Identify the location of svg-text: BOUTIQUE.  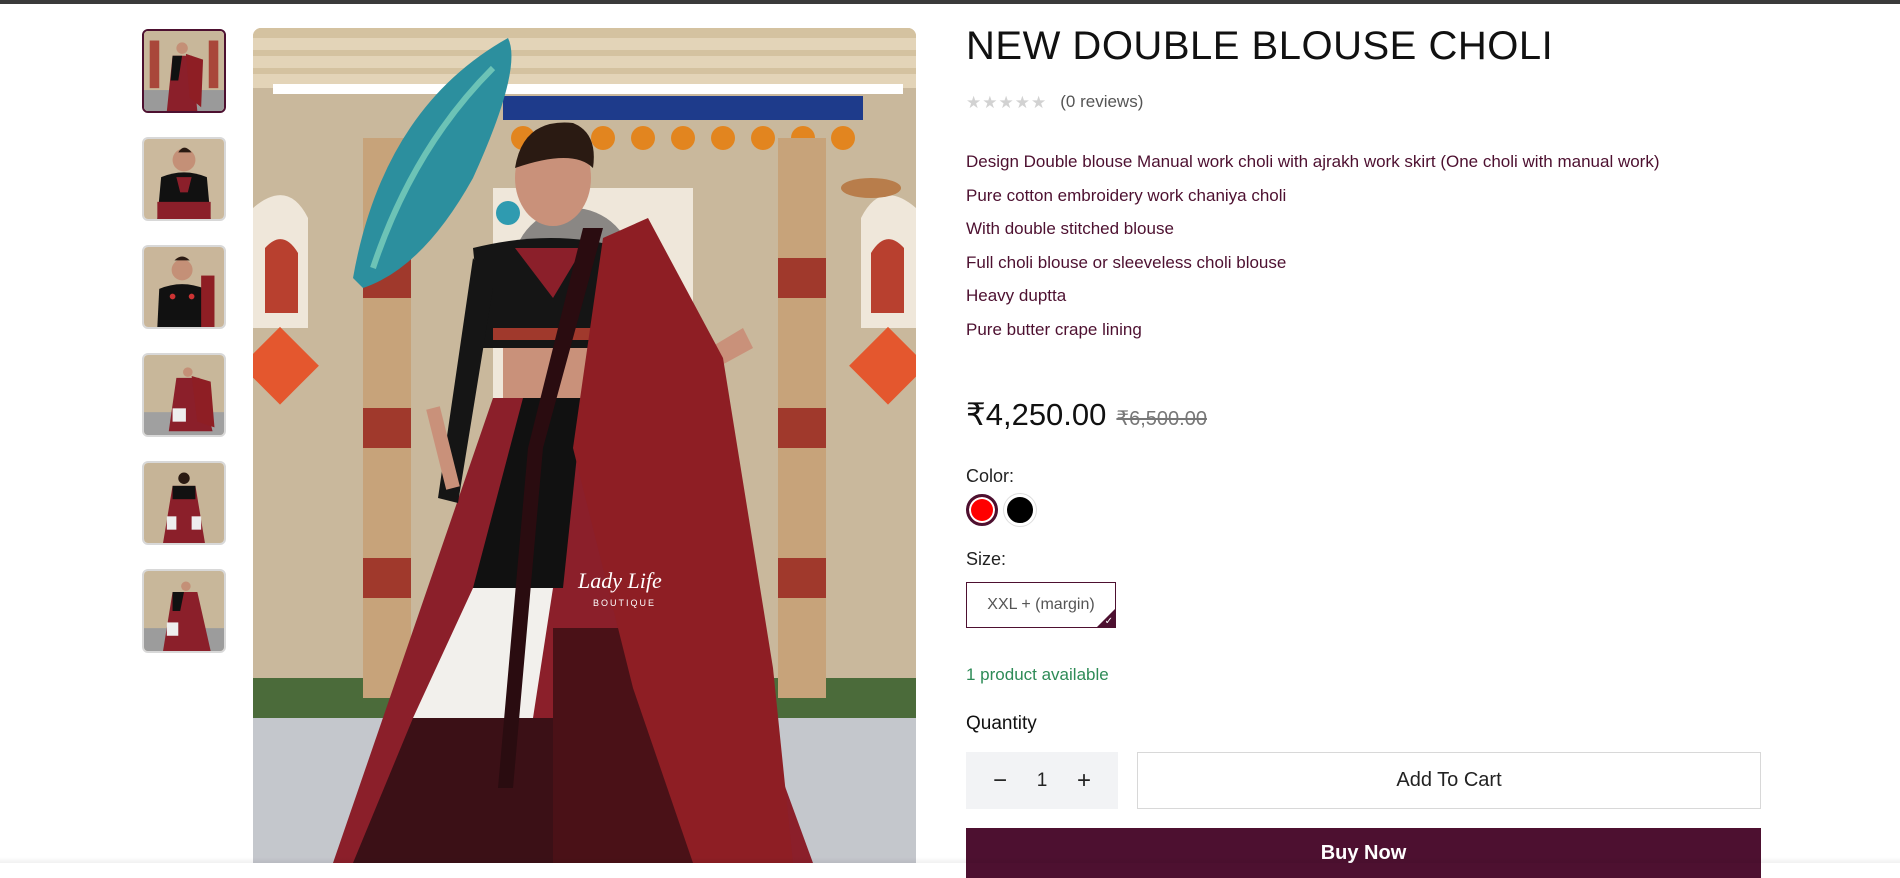
(624, 603).